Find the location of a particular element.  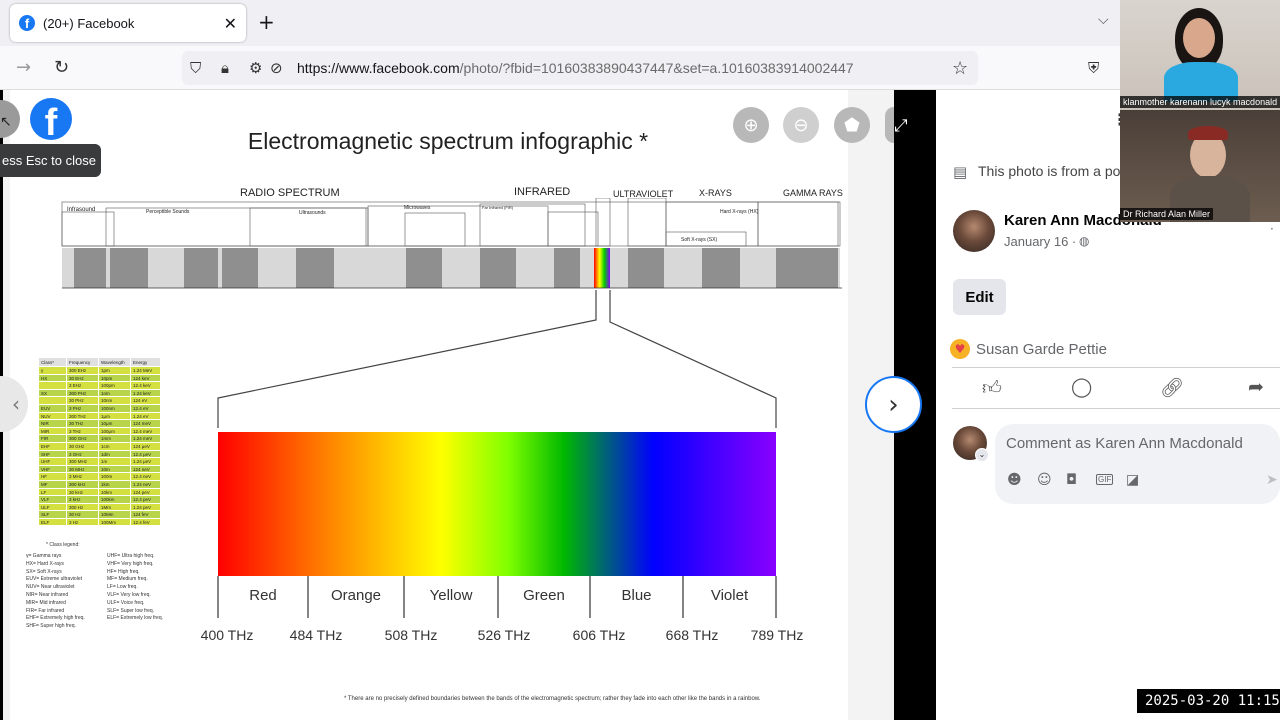

class-table-cell: 10μm is located at coordinates (115, 423).